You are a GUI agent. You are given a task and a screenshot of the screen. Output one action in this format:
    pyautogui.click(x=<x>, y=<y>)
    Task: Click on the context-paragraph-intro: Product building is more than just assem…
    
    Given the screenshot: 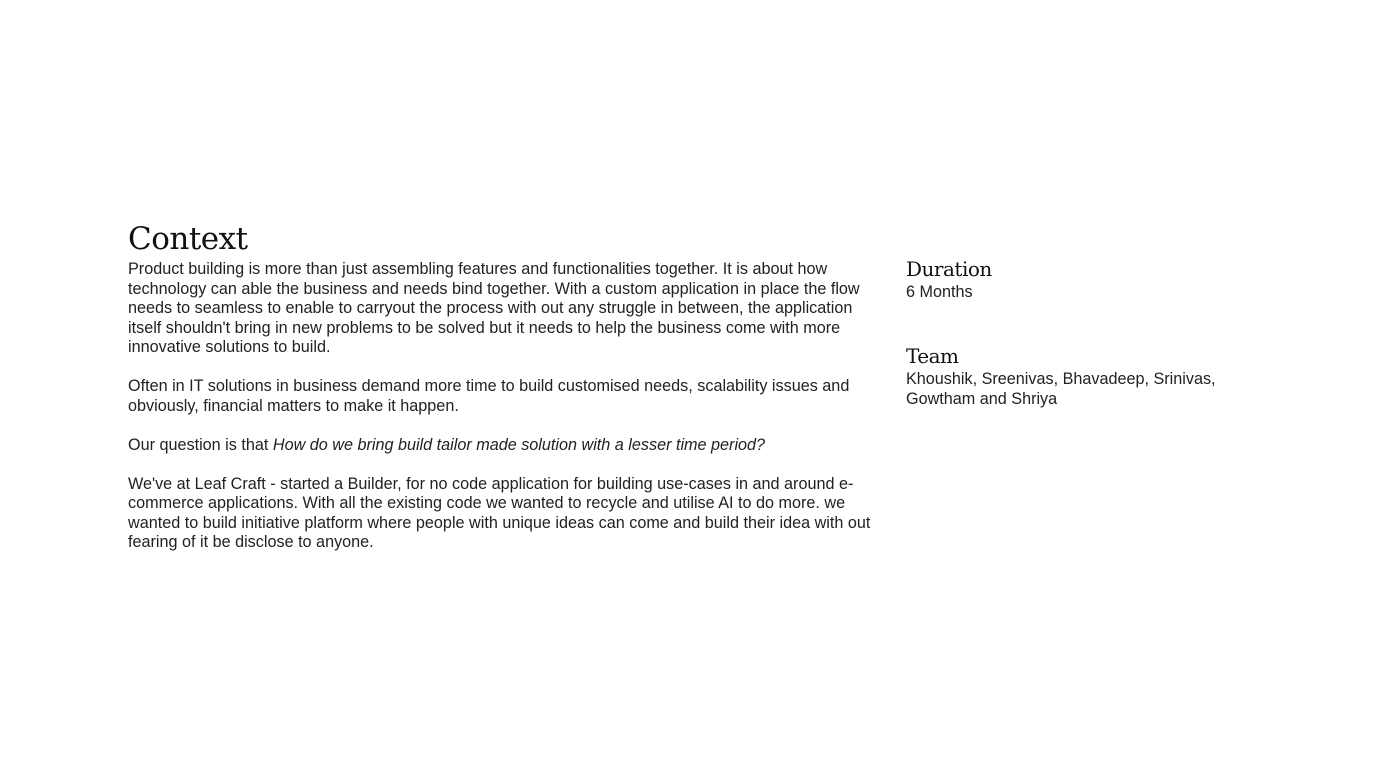 What is the action you would take?
    pyautogui.click(x=494, y=308)
    